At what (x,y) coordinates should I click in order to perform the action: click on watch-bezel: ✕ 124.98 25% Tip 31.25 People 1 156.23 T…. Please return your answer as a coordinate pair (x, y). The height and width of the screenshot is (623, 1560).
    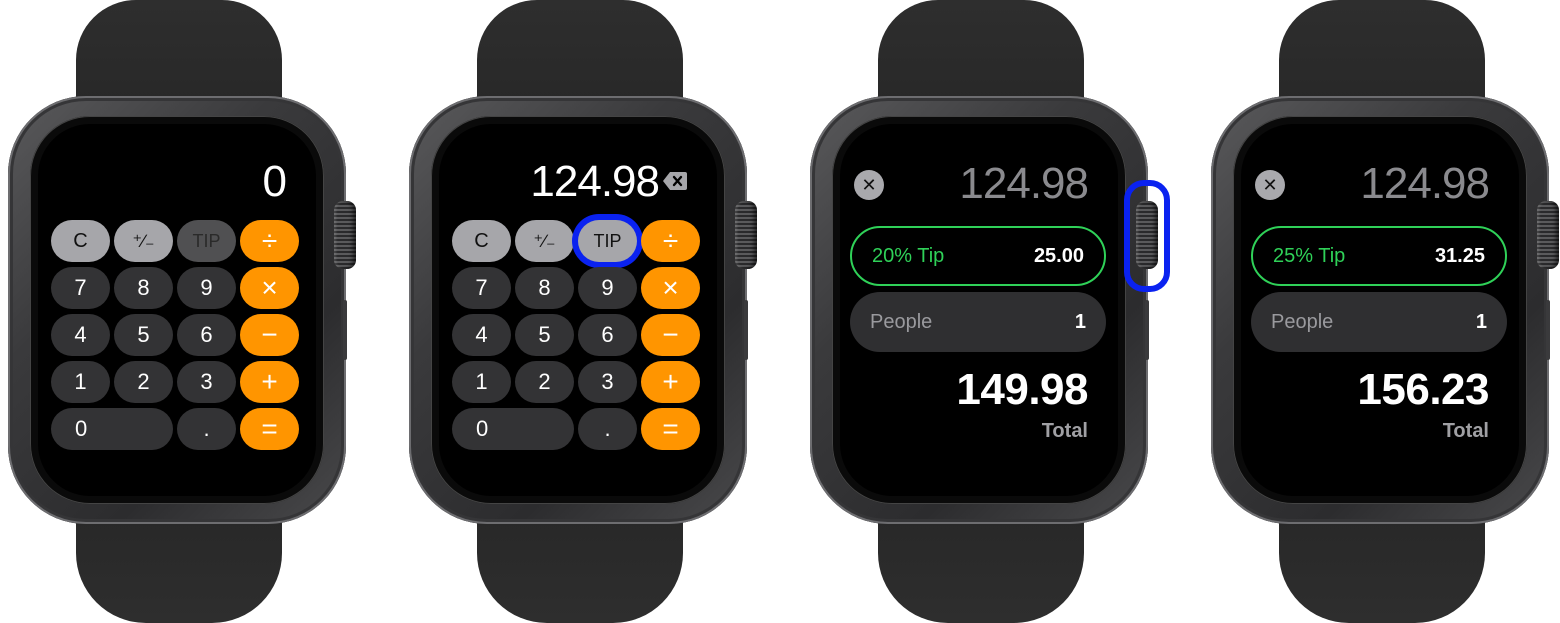
    Looking at the image, I should click on (1380, 310).